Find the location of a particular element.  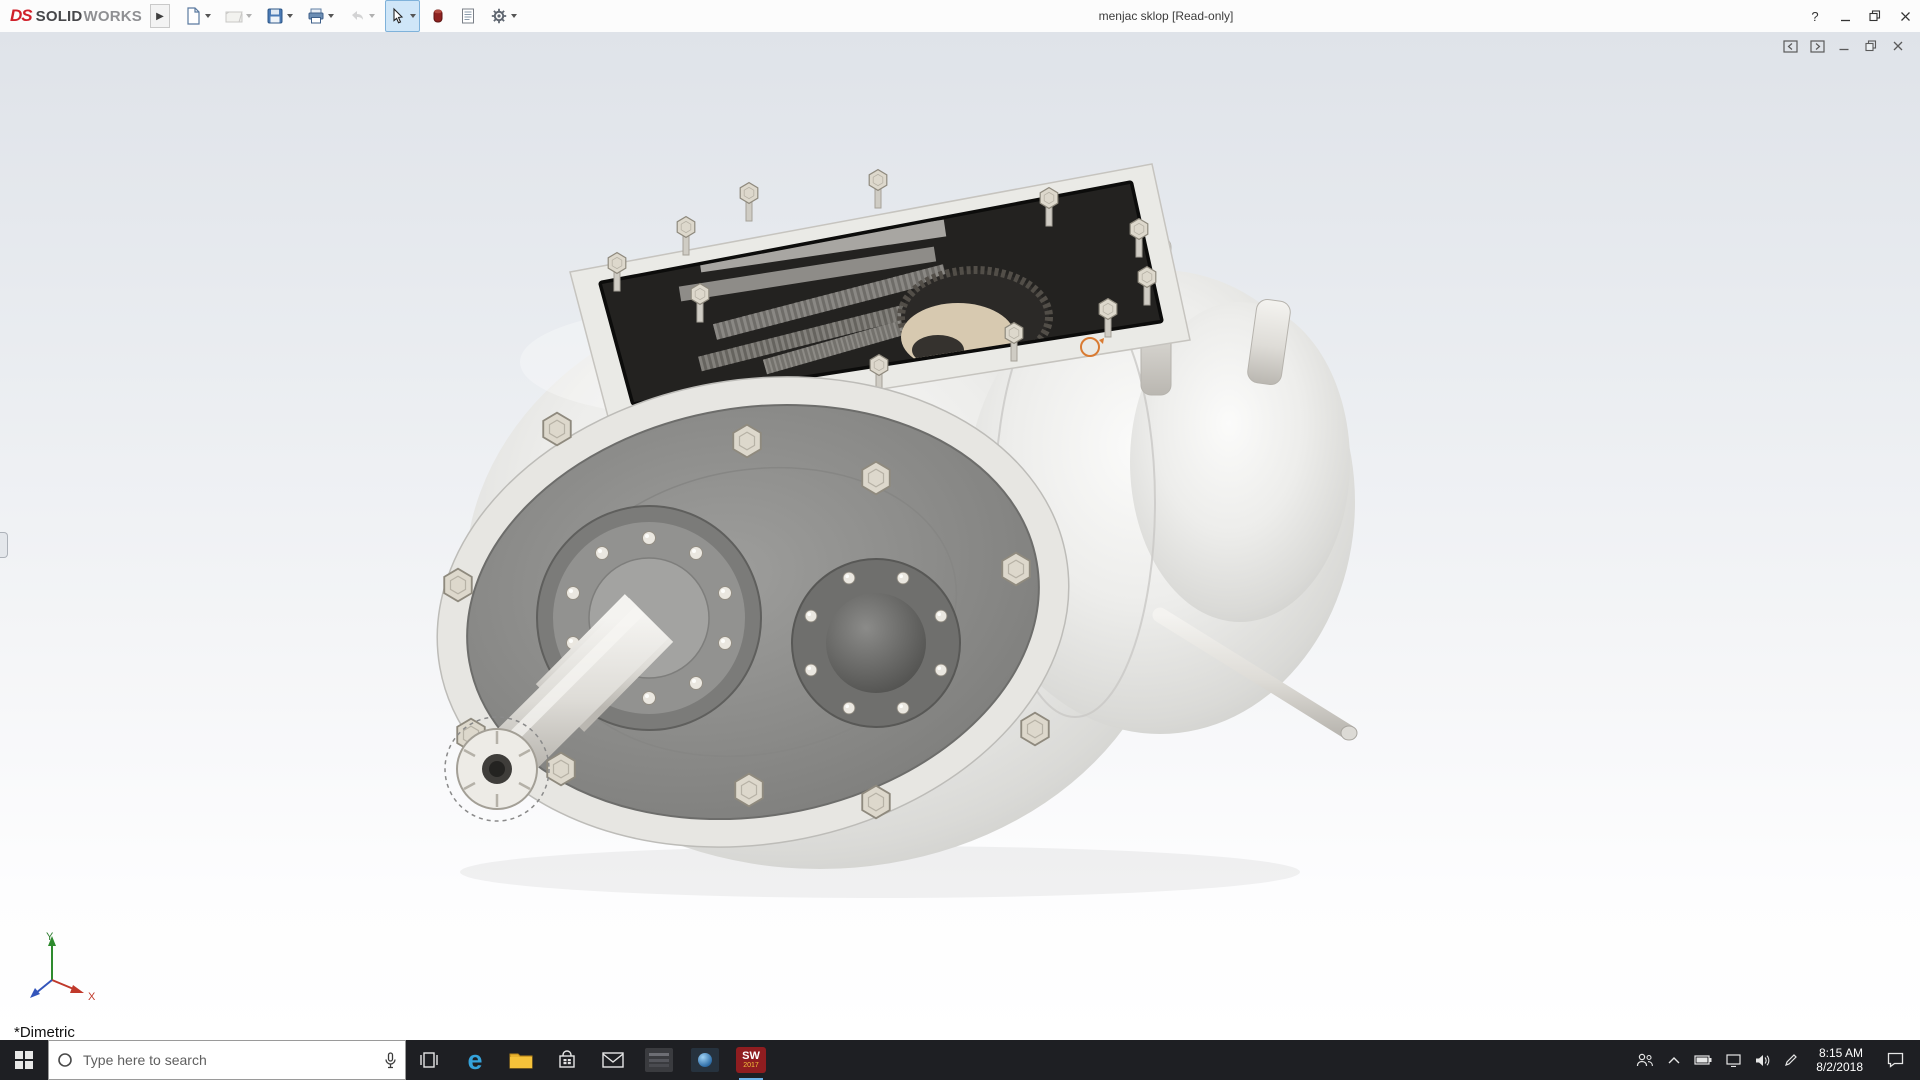

store-icon is located at coordinates (567, 1059).